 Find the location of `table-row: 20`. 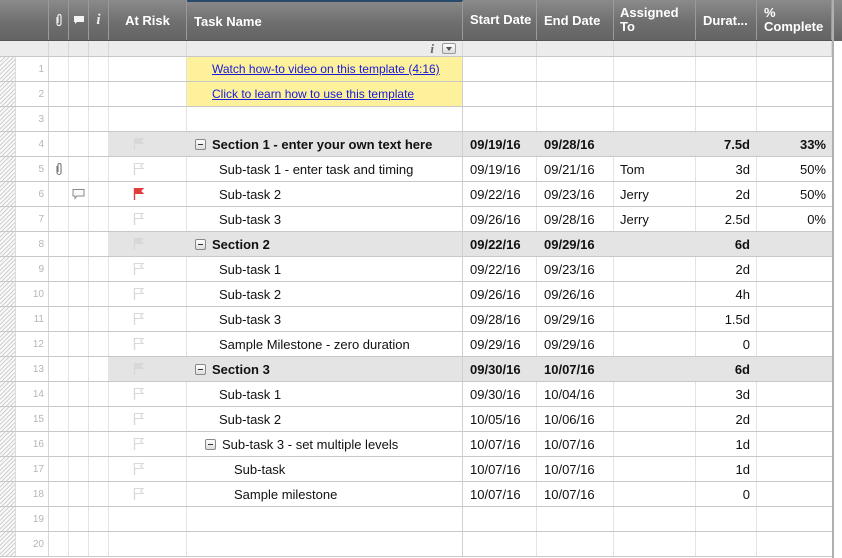

table-row: 20 is located at coordinates (416, 544).